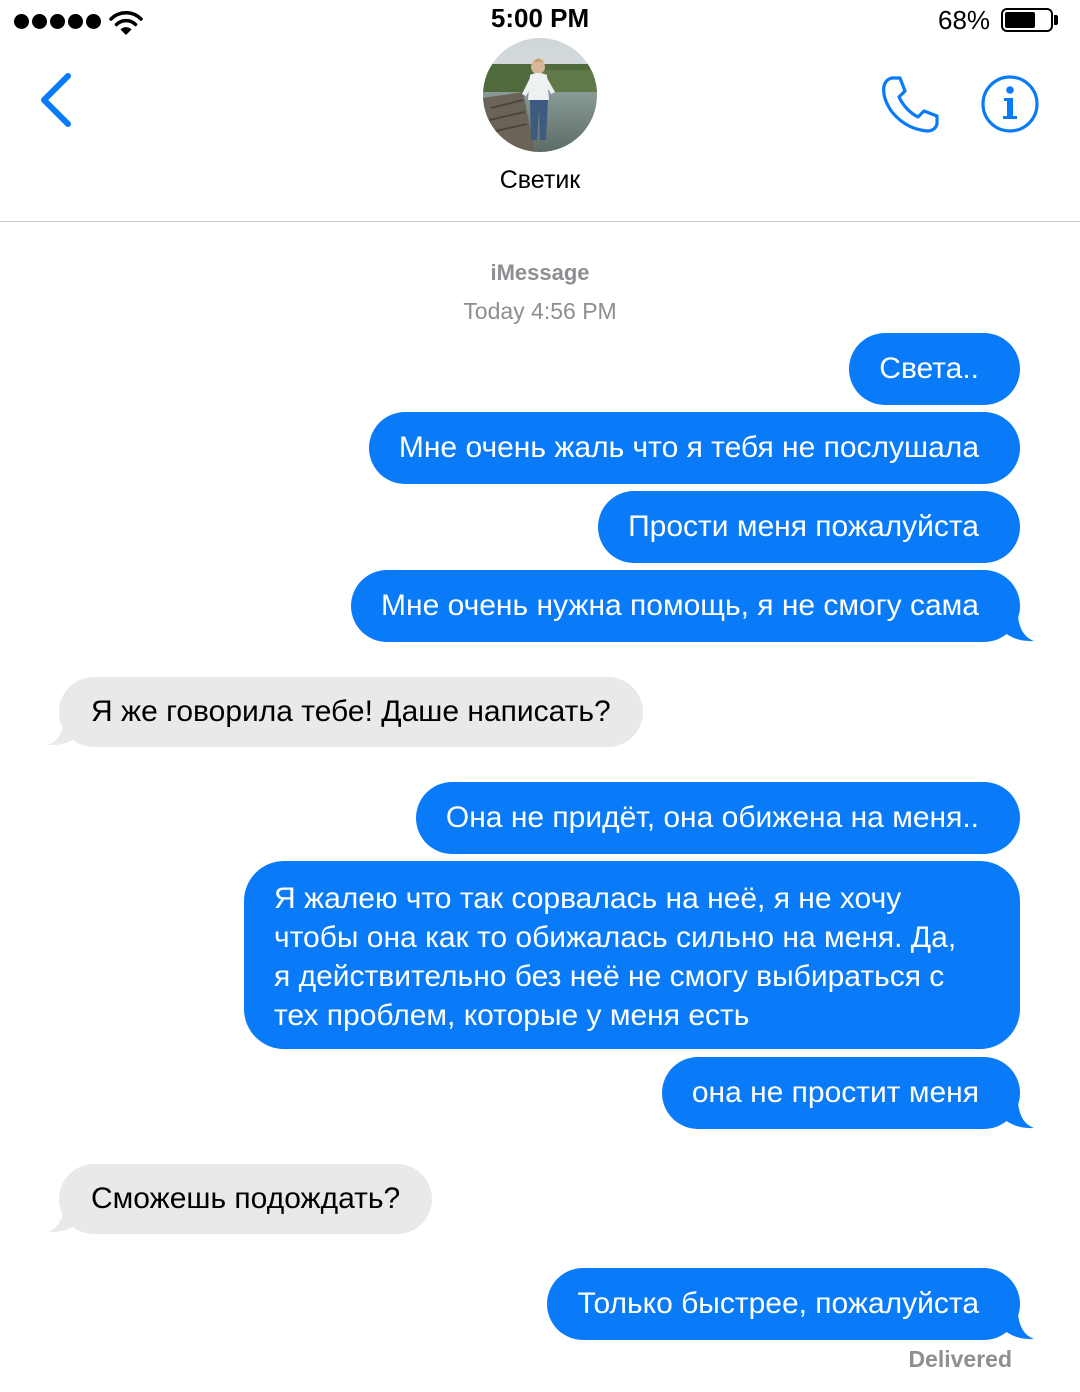 Image resolution: width=1080 pixels, height=1392 pixels. I want to click on delivered-status: Delivered, so click(960, 1359).